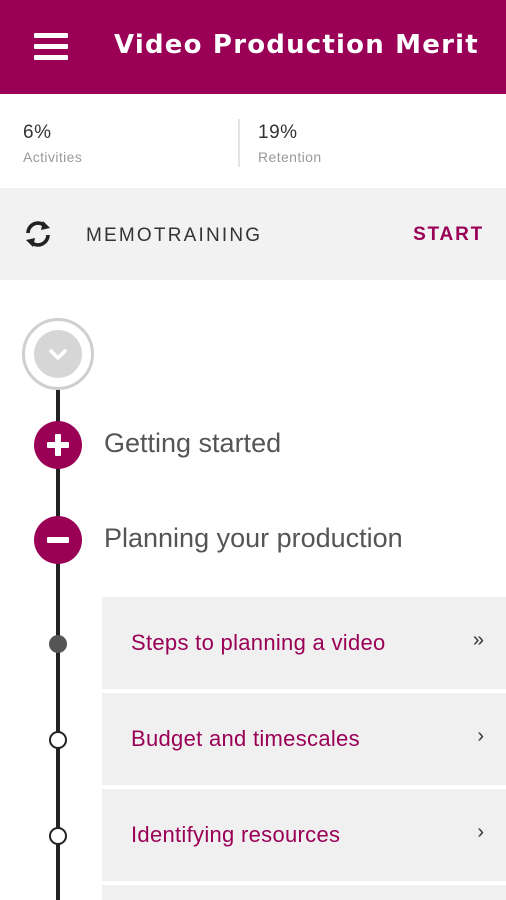  I want to click on progress-stats: 6% Activities 19% Retention, so click(253, 141).